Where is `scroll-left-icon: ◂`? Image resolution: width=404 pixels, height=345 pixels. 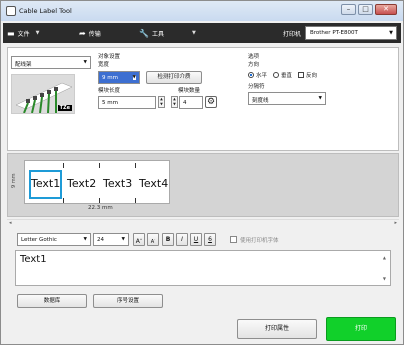 scroll-left-icon: ◂ is located at coordinates (10, 223).